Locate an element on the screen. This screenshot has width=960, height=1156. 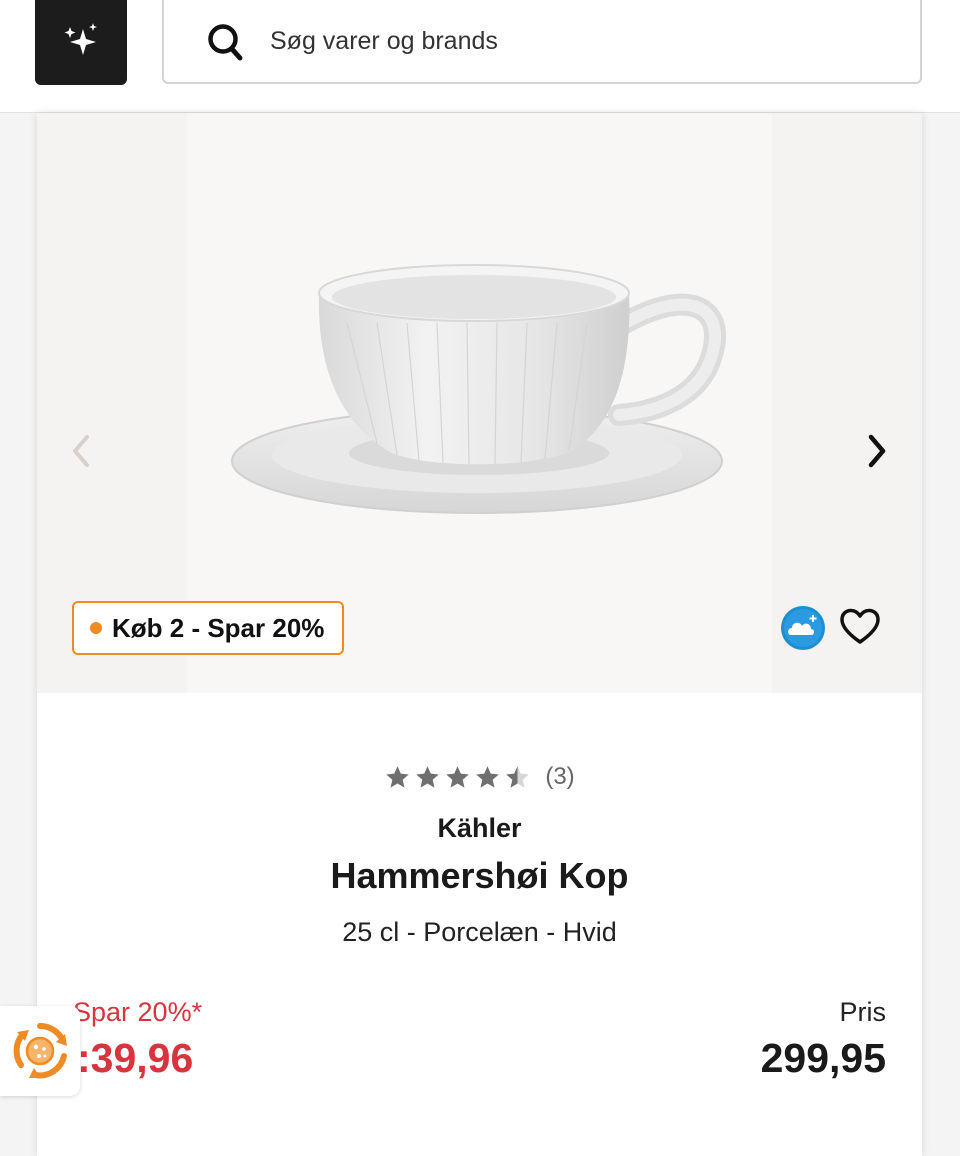
cloud-plus-icon is located at coordinates (803, 628).